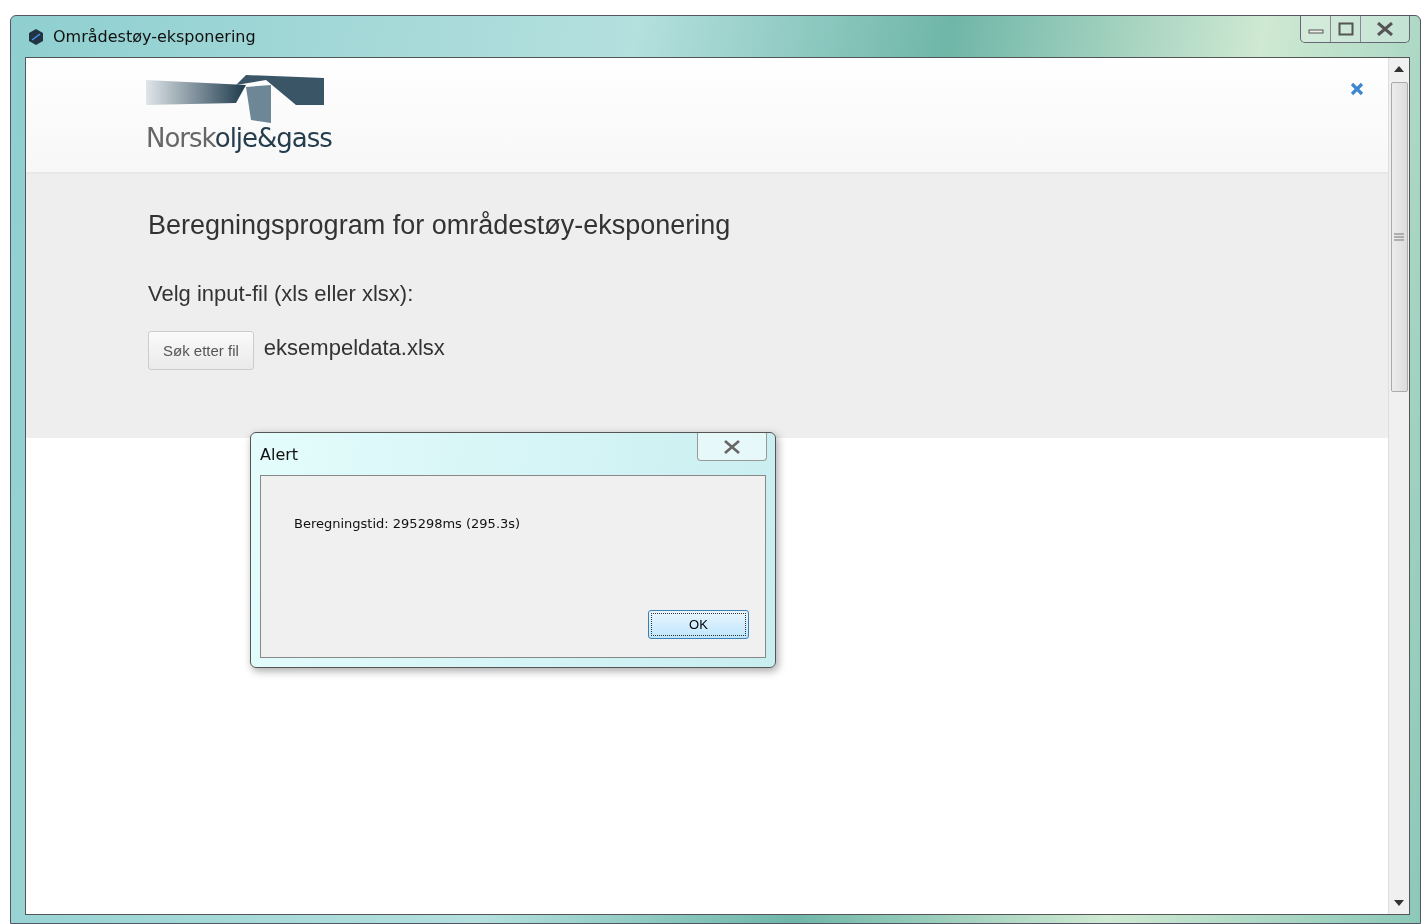  What do you see at coordinates (440, 225) in the screenshot?
I see `page-heading: Beregningsprogram for områdestøy-eksponering` at bounding box center [440, 225].